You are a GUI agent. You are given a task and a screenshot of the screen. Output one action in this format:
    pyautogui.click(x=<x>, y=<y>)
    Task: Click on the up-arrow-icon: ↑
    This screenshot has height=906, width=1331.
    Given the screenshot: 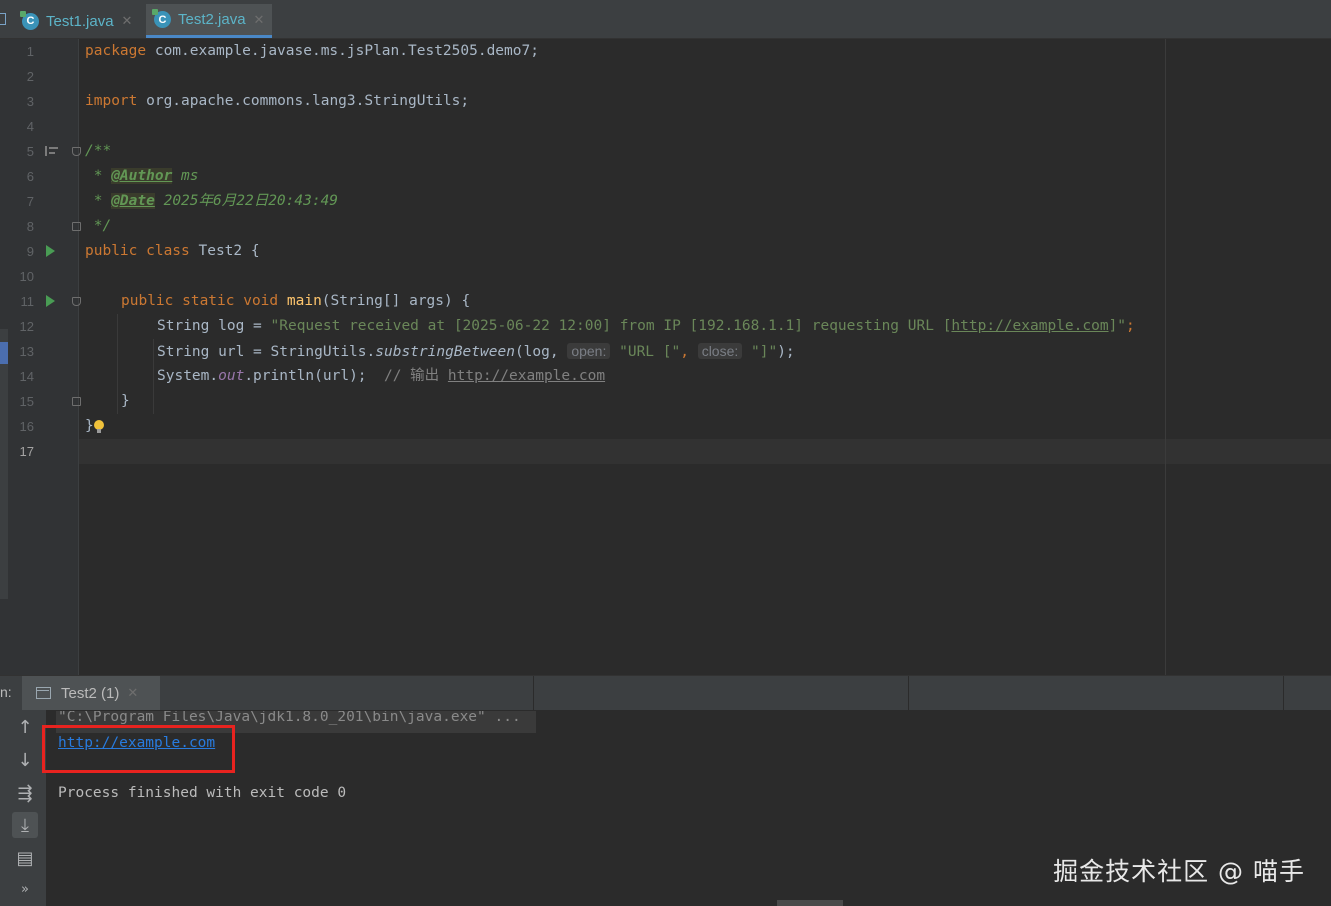 What is the action you would take?
    pyautogui.click(x=25, y=727)
    